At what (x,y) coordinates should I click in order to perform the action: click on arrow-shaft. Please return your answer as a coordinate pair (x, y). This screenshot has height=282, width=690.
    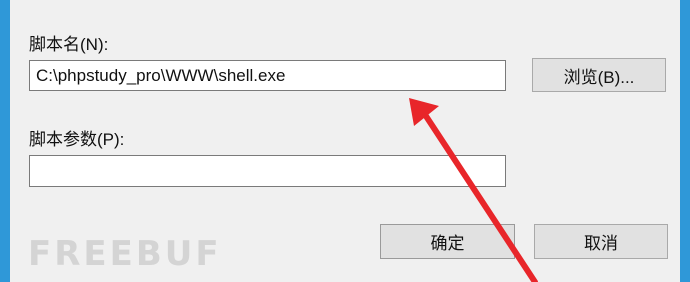
    Looking at the image, I should click on (478, 194).